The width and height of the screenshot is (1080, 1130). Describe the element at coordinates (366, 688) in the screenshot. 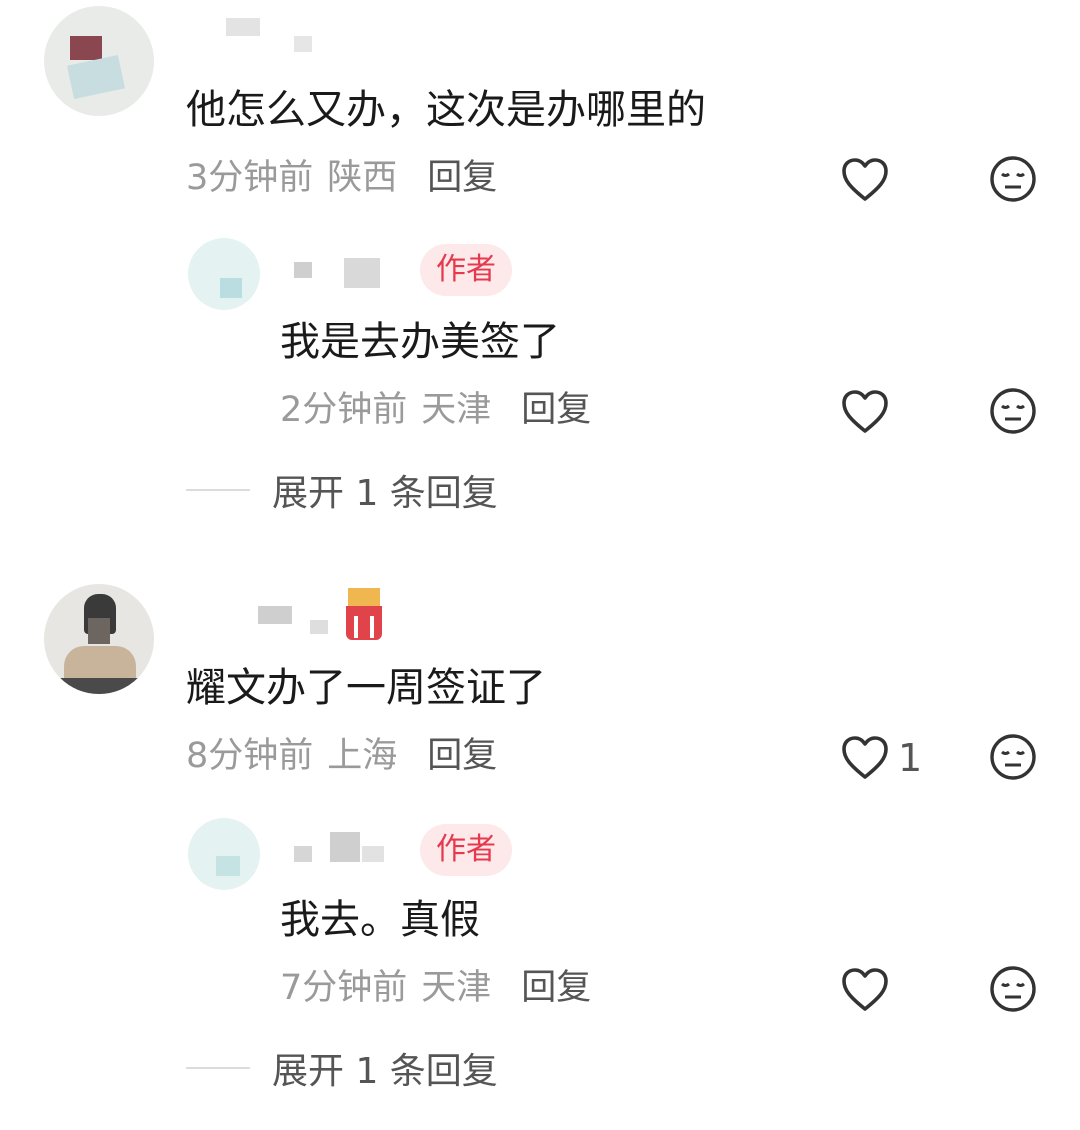

I see `comment-text: 耀文办了一周签证了` at that location.